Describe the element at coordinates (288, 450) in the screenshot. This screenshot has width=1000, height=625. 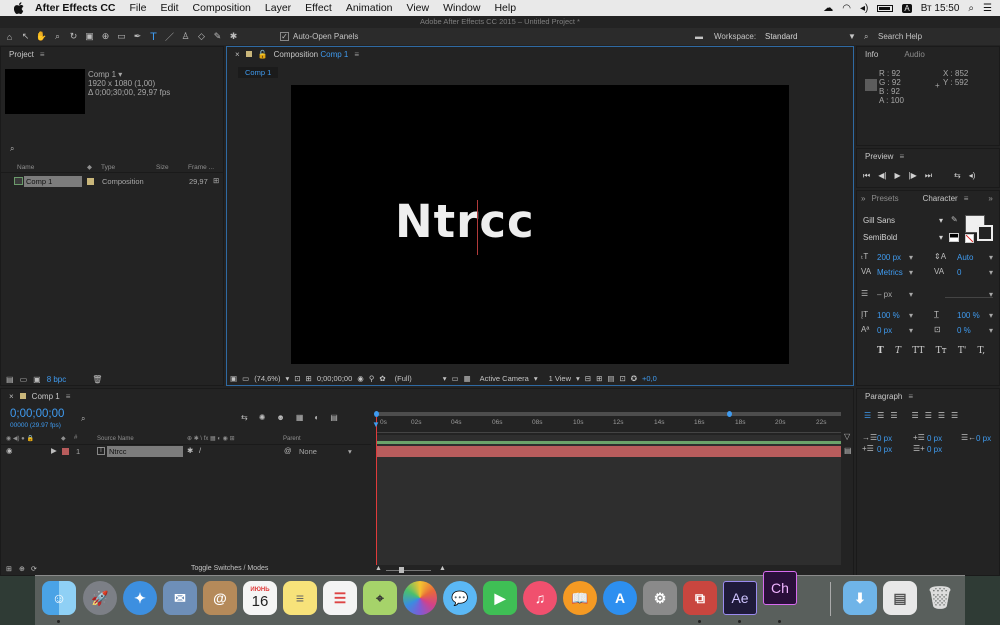
I see `parent-pickwhip-icon: @` at that location.